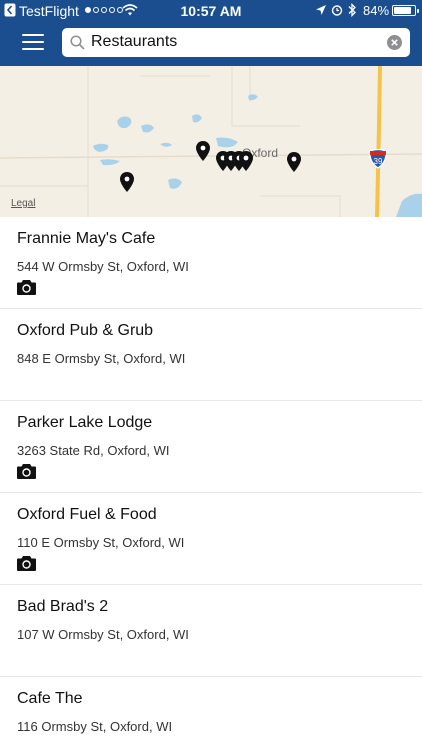 This screenshot has width=422, height=750. Describe the element at coordinates (50, 698) in the screenshot. I see `place-name: Cafe The` at that location.